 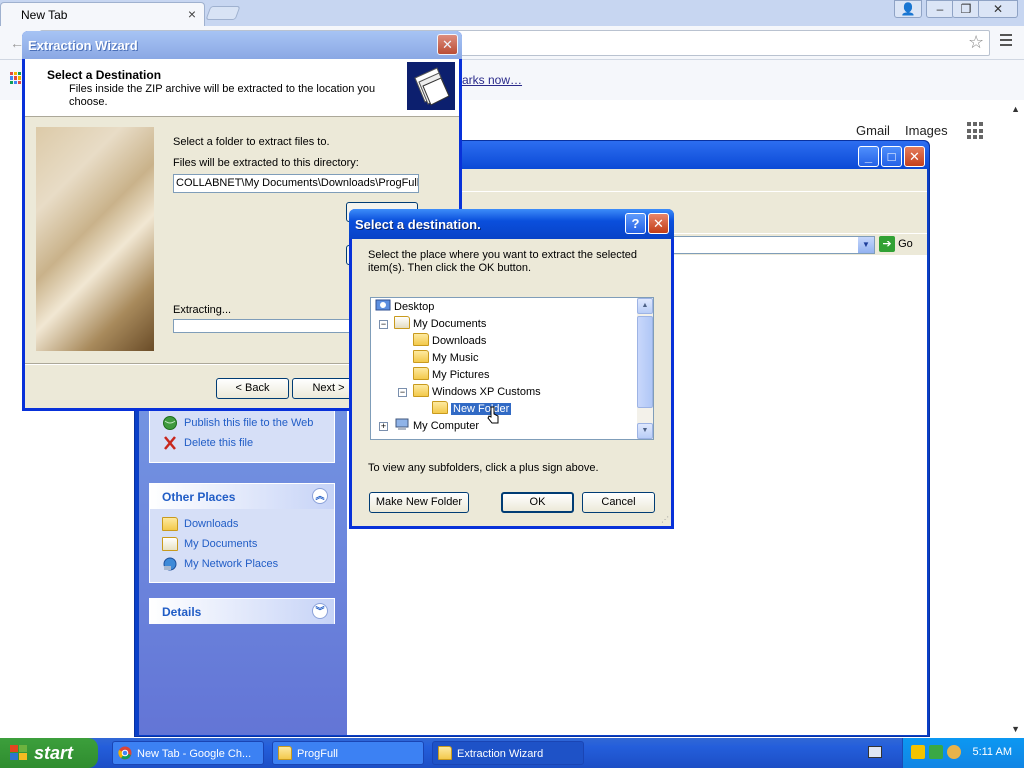 I want to click on scroll-down-icon: ▼, so click(x=1015, y=729).